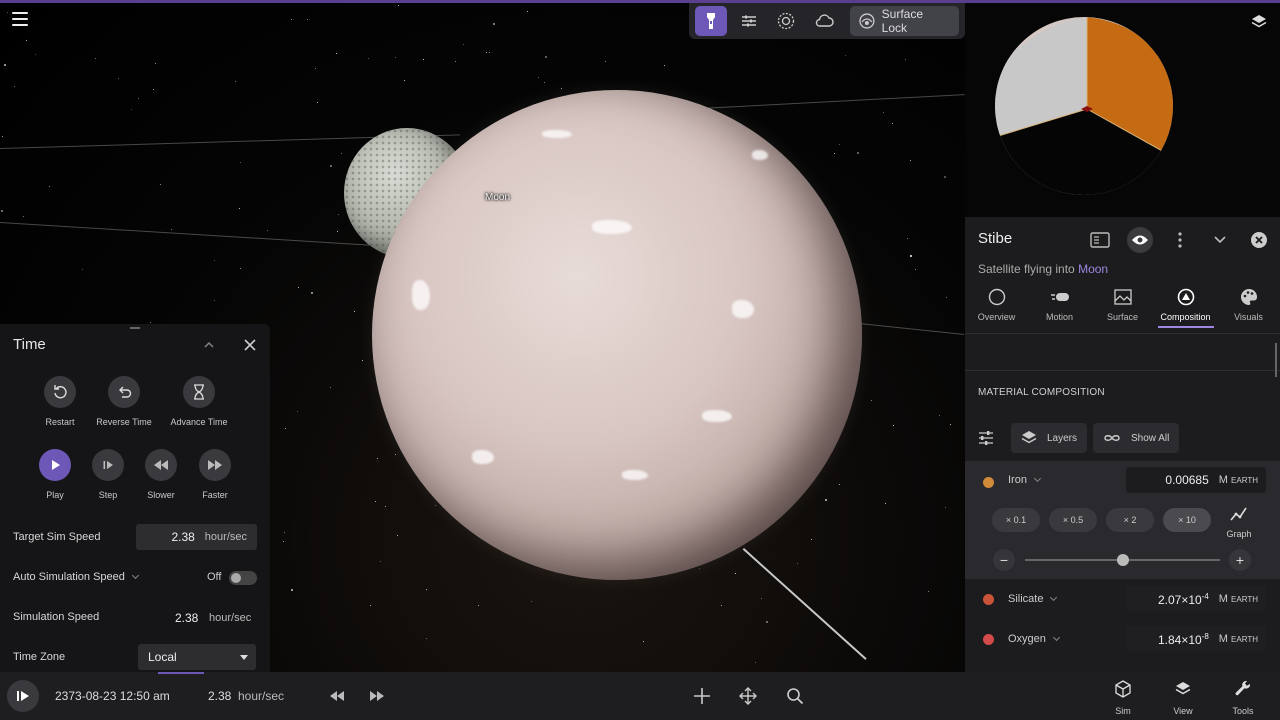  I want to click on show-all-button: Show All, so click(1136, 438).